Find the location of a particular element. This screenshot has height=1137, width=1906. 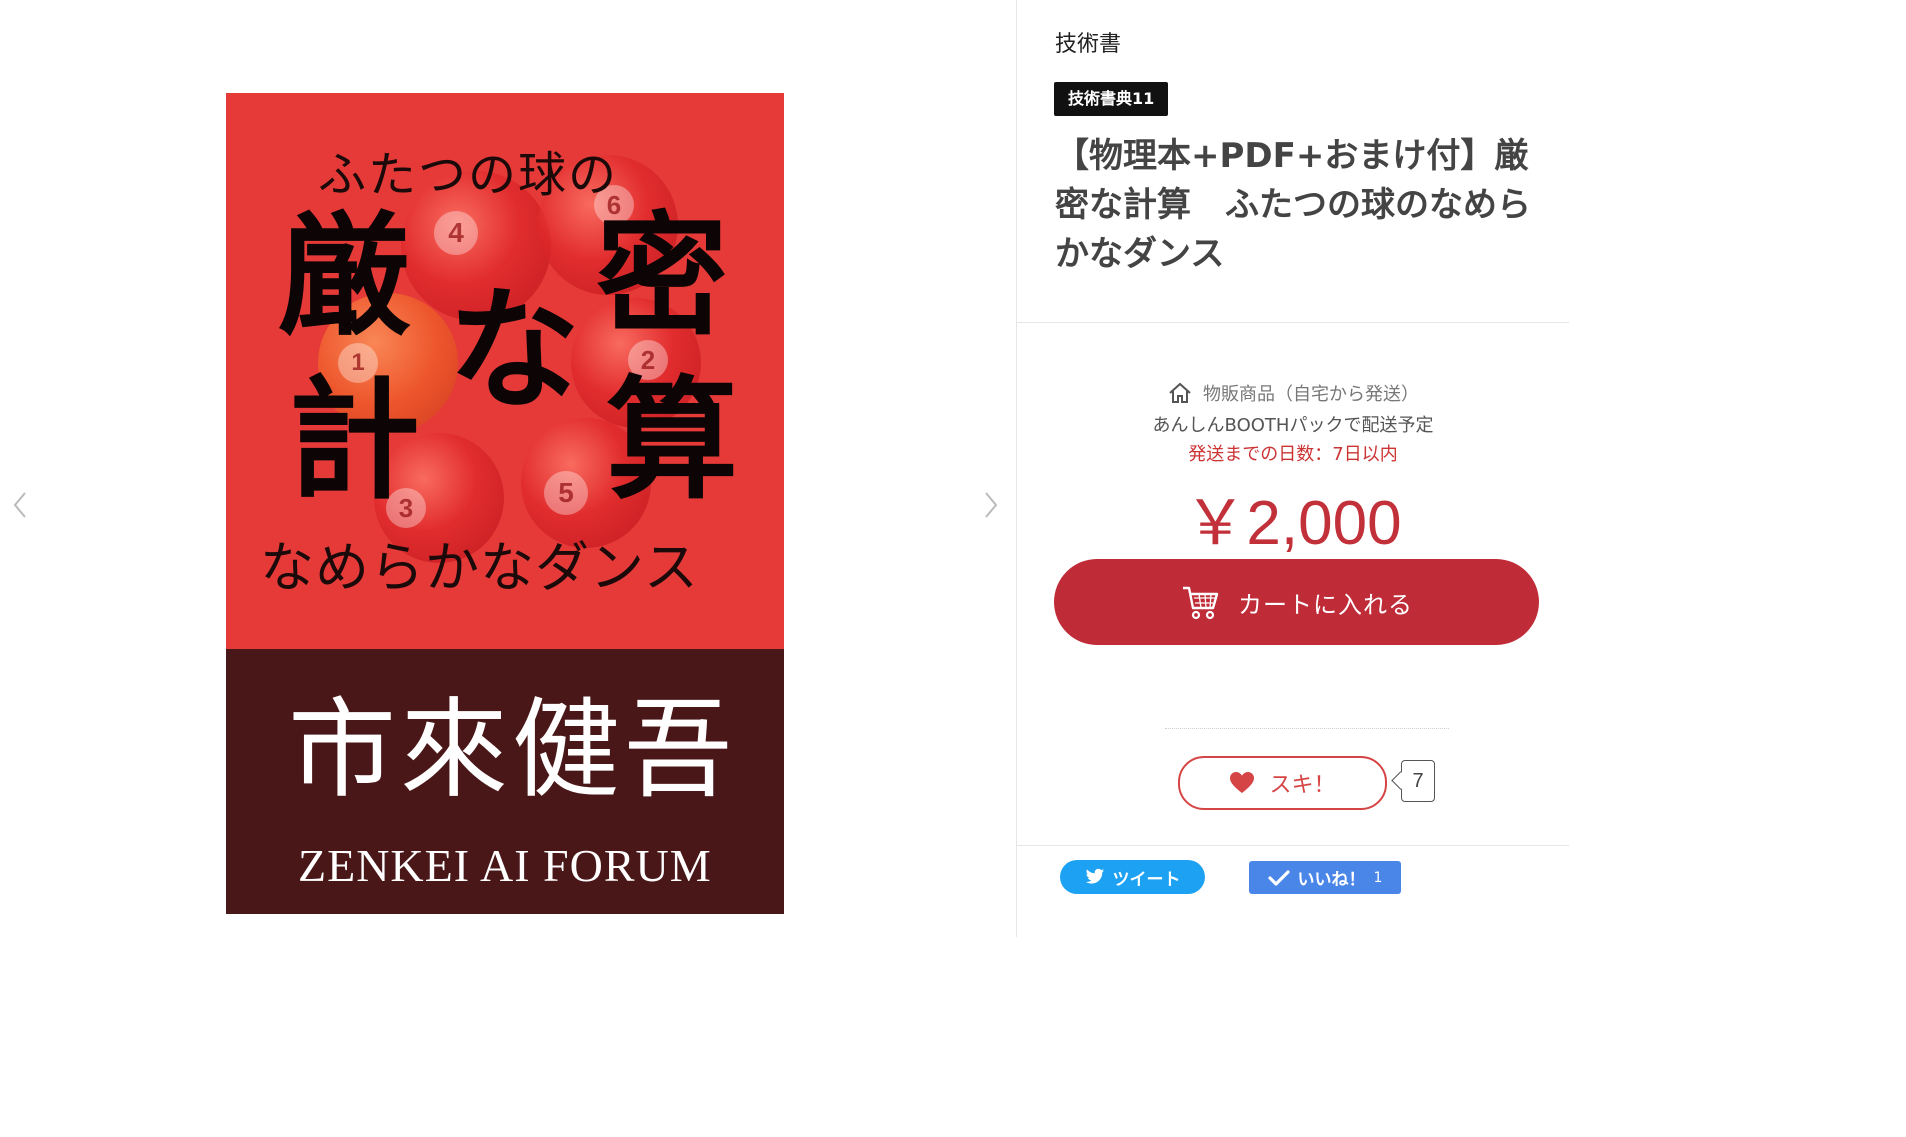

ball-number: 4 is located at coordinates (456, 233).